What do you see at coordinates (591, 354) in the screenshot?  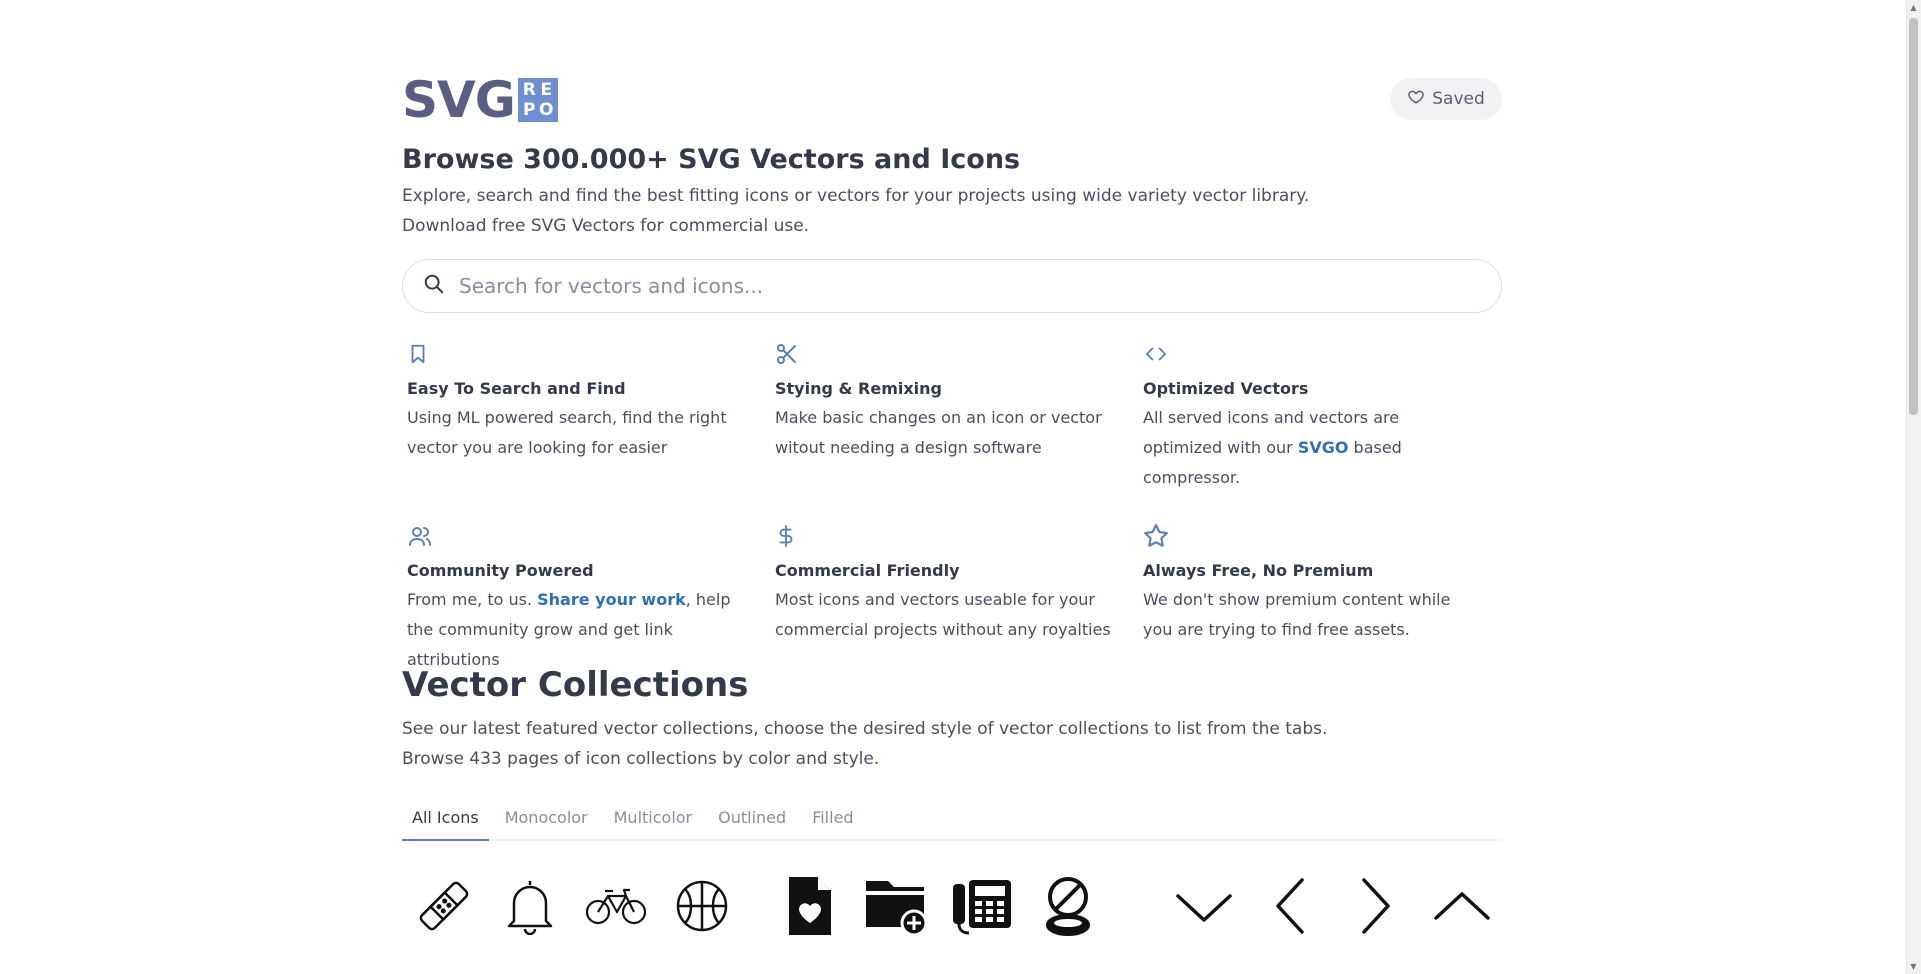 I see `bookmark-icon` at bounding box center [591, 354].